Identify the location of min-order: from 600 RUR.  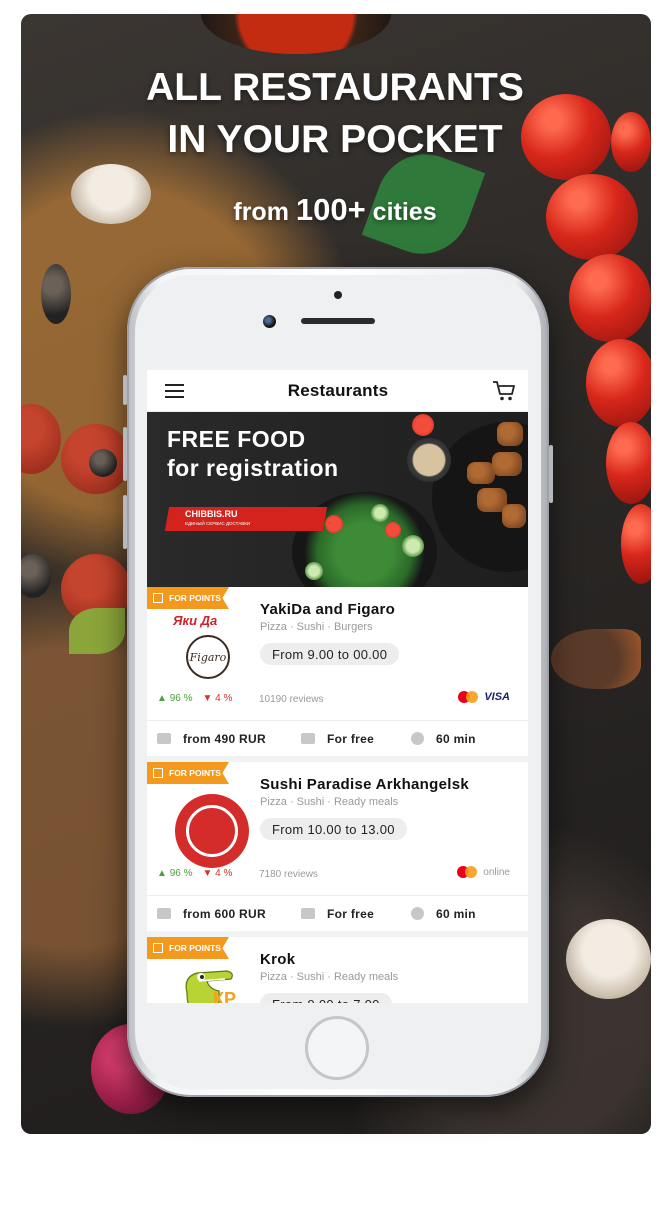
(211, 914).